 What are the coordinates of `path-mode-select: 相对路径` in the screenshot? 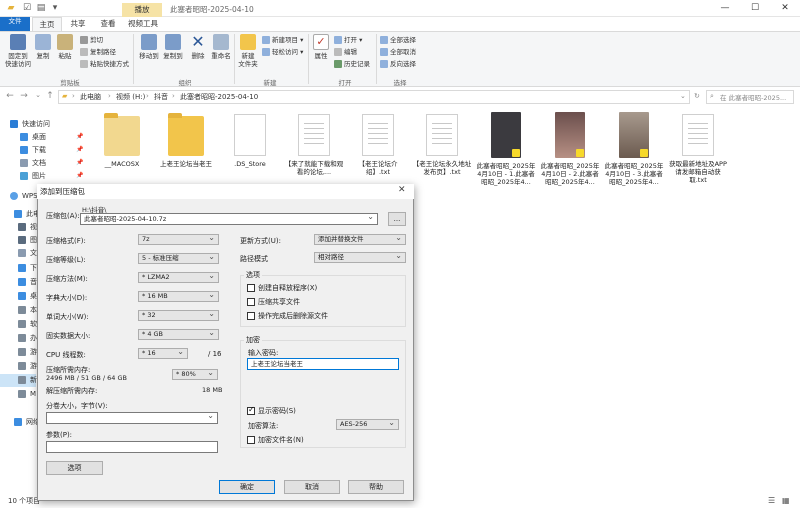 It's located at (360, 257).